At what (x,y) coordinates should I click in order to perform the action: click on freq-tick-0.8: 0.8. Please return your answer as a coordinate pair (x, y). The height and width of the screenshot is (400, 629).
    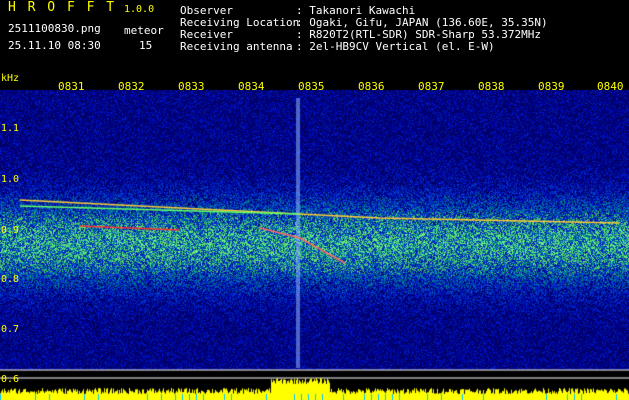
    Looking at the image, I should click on (10, 279).